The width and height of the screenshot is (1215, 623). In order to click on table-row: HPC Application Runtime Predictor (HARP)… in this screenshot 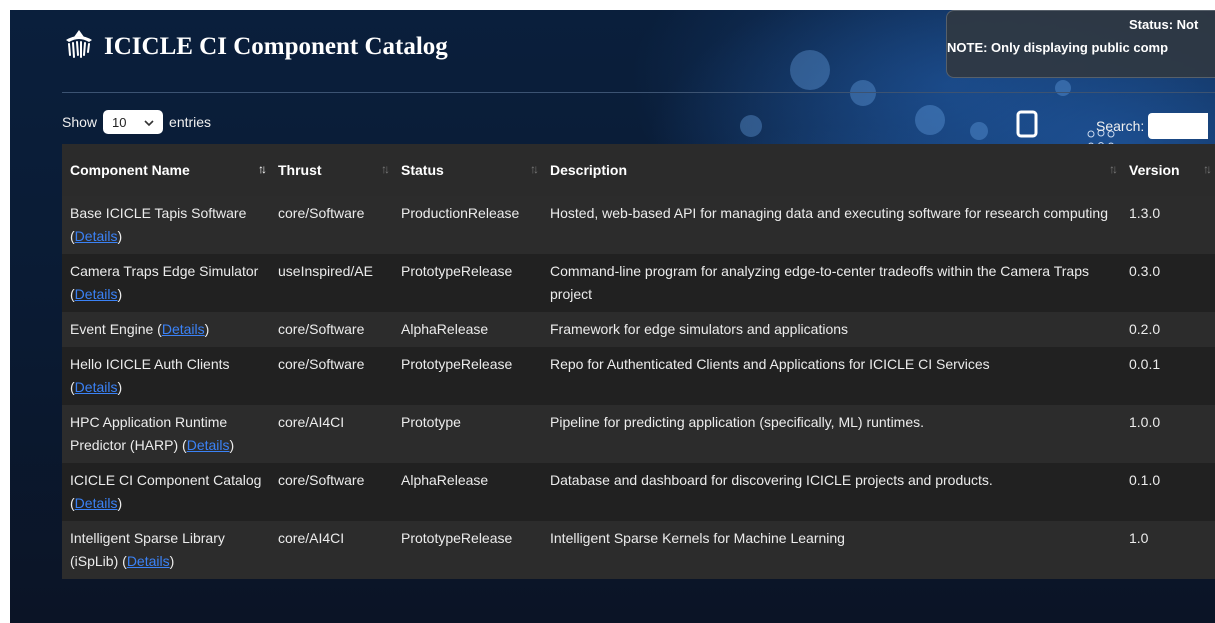, I will do `click(638, 434)`.